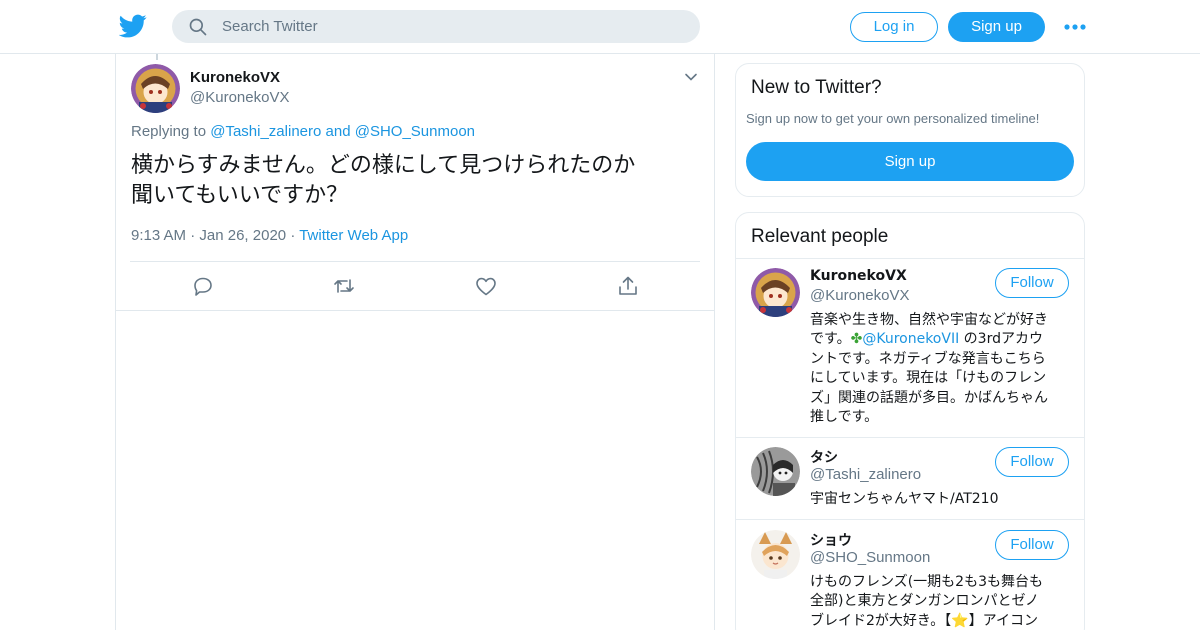 This screenshot has width=1200, height=630. Describe the element at coordinates (628, 286) in the screenshot. I see `share-icon` at that location.